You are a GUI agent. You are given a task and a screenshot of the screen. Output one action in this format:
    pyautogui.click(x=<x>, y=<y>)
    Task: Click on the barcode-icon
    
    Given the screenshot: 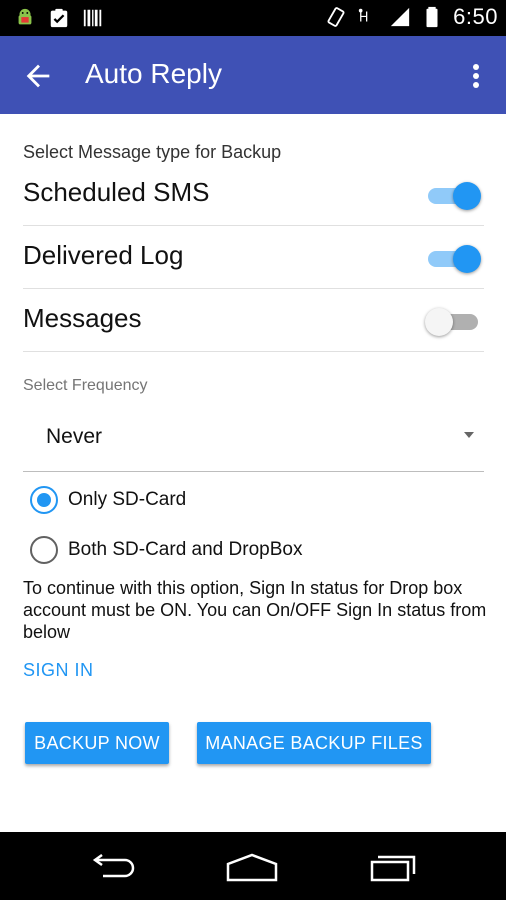 What is the action you would take?
    pyautogui.click(x=92, y=18)
    